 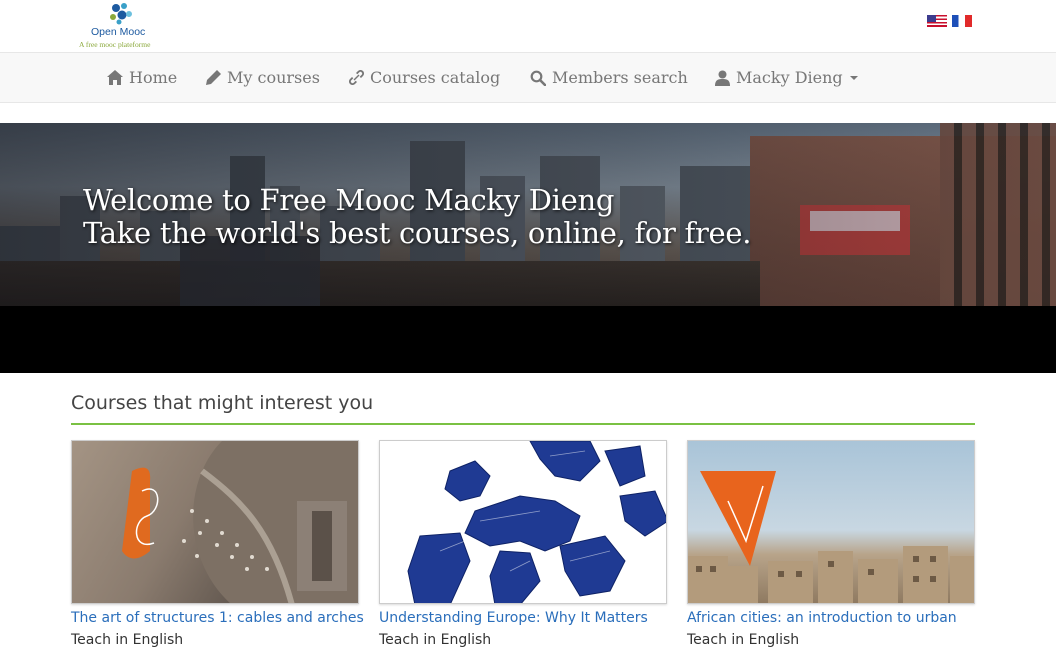 I want to click on course-thumbnail-african-cities, so click(x=831, y=522).